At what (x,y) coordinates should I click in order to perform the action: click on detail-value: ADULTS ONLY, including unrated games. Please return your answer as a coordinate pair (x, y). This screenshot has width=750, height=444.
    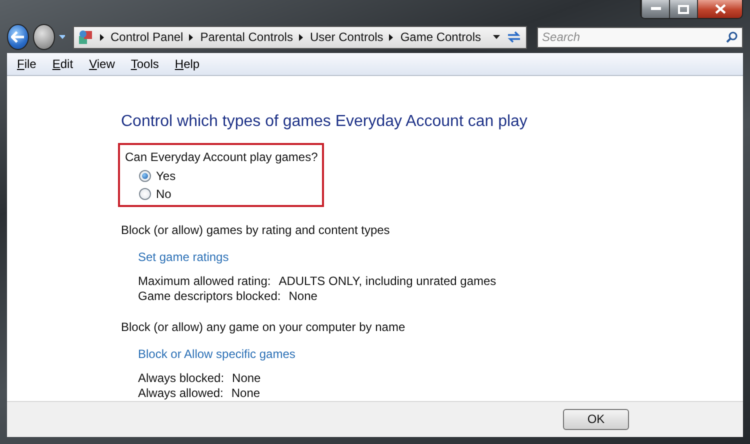
    Looking at the image, I should click on (387, 281).